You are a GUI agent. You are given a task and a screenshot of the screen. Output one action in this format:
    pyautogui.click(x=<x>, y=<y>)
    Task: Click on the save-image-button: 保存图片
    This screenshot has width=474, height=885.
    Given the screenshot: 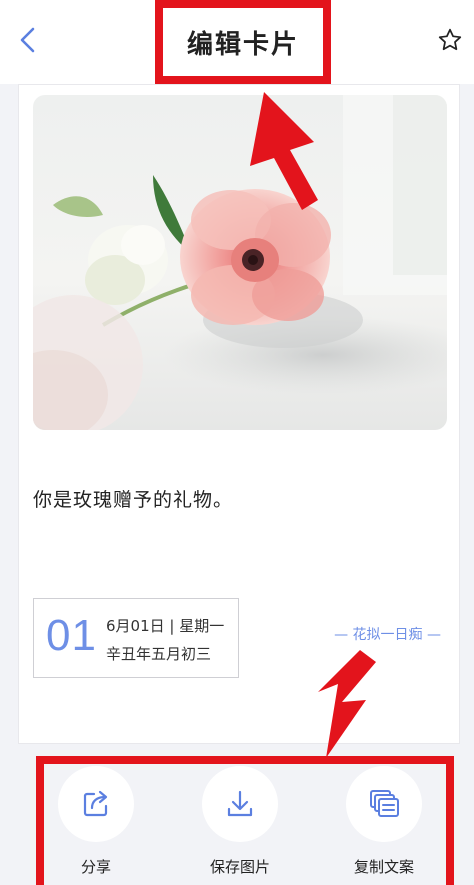 What is the action you would take?
    pyautogui.click(x=240, y=821)
    